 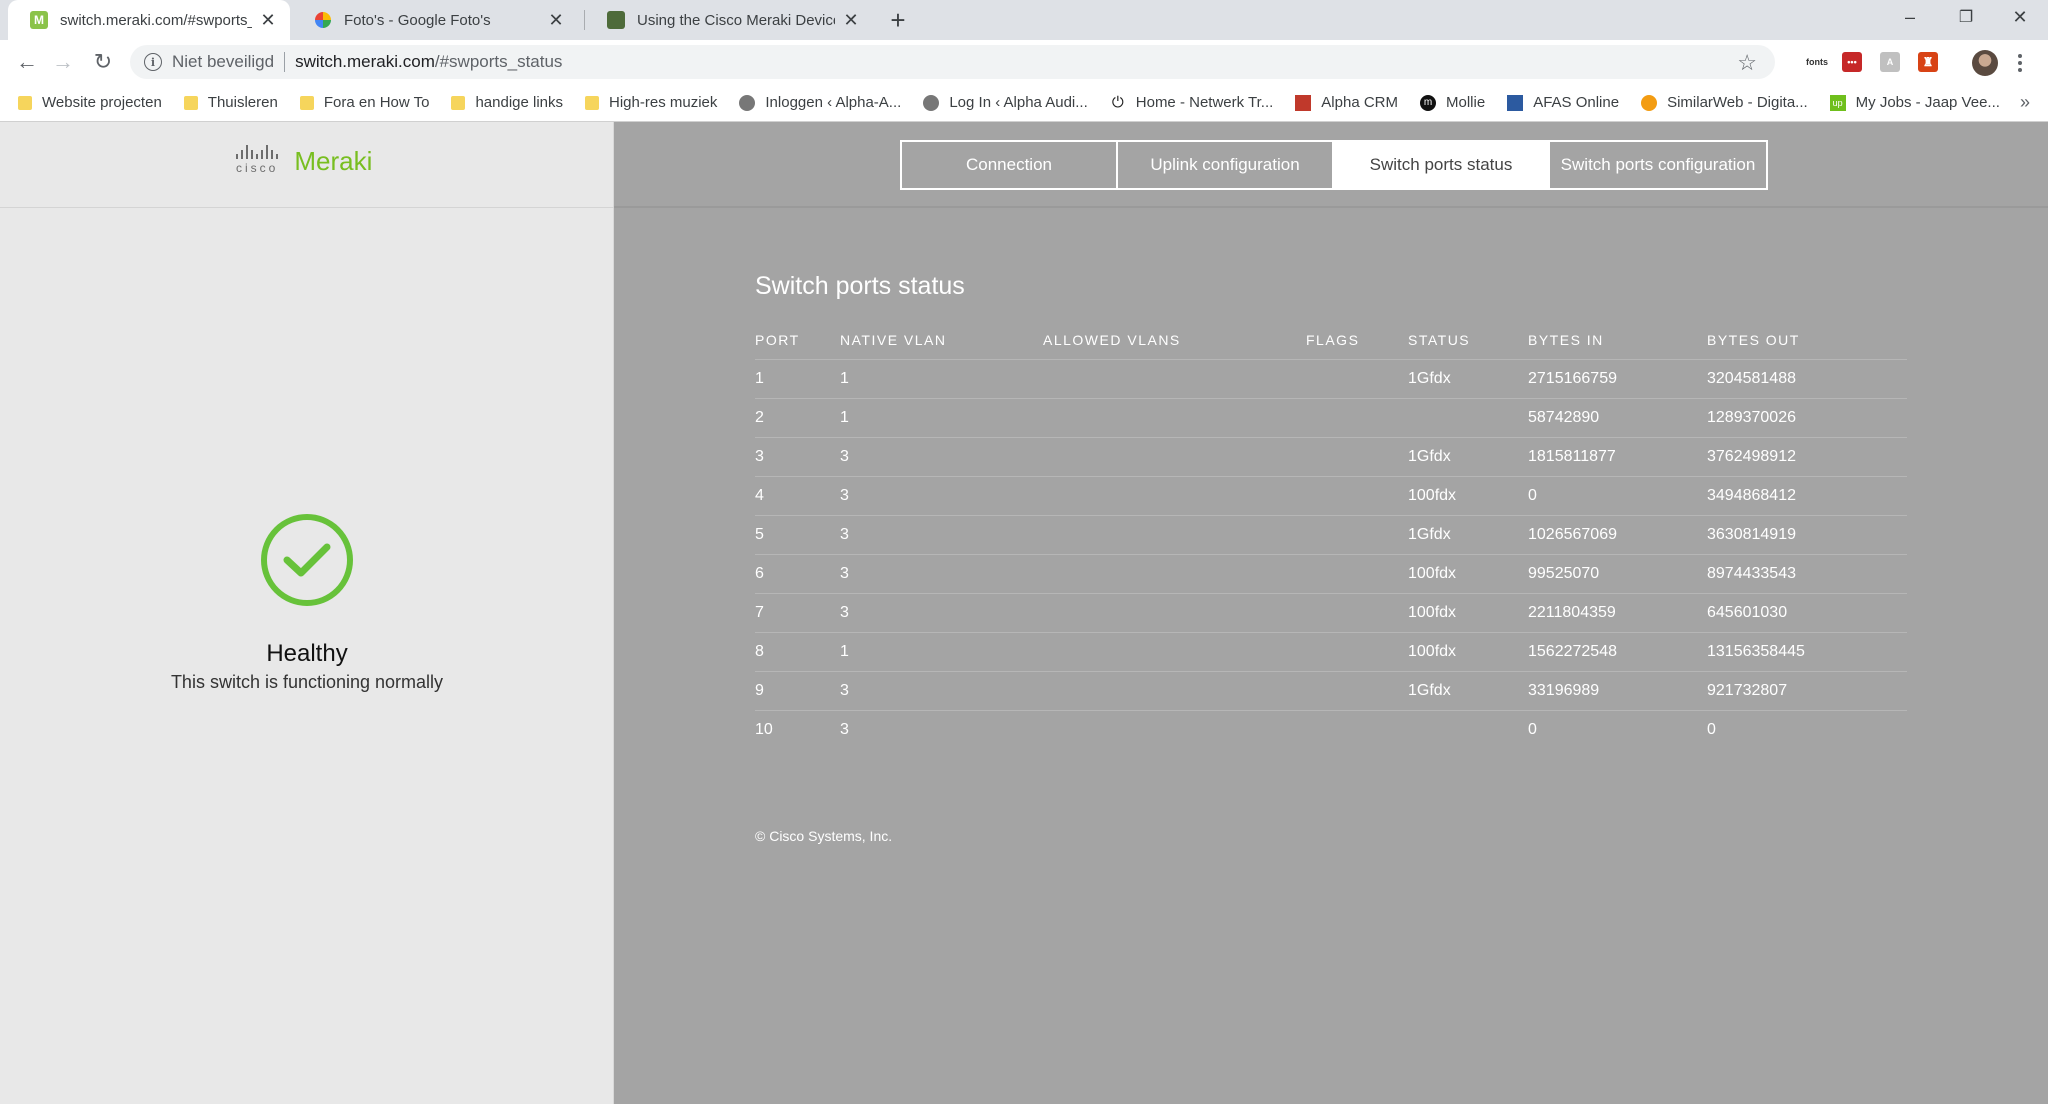 What do you see at coordinates (1817, 62) in the screenshot?
I see `fonts-extension-icon: fonts` at bounding box center [1817, 62].